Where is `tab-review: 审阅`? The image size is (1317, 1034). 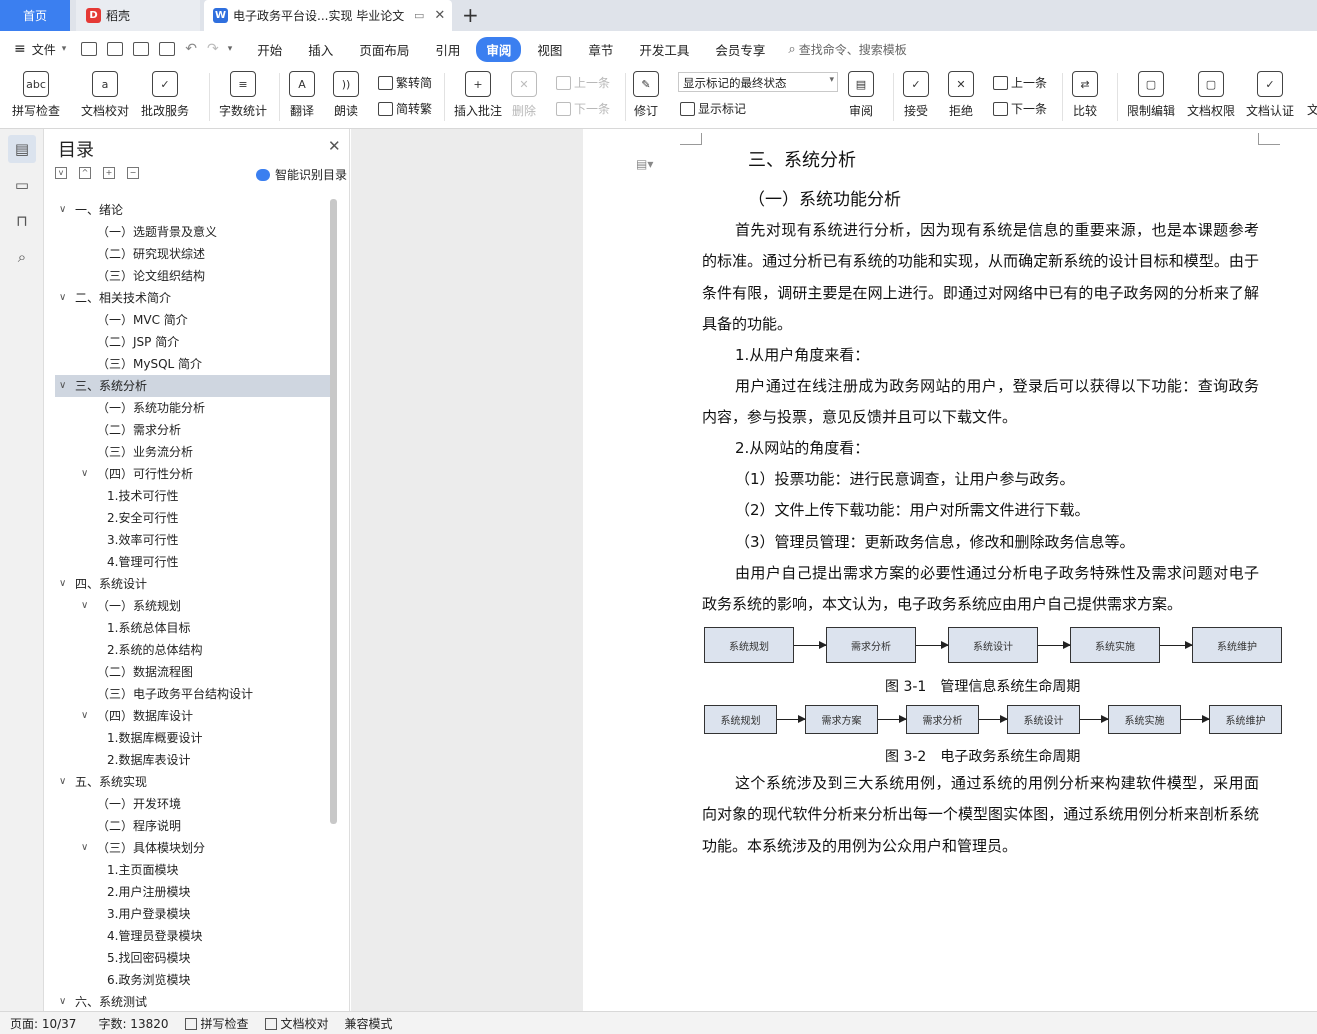
tab-review: 审阅 is located at coordinates (499, 49).